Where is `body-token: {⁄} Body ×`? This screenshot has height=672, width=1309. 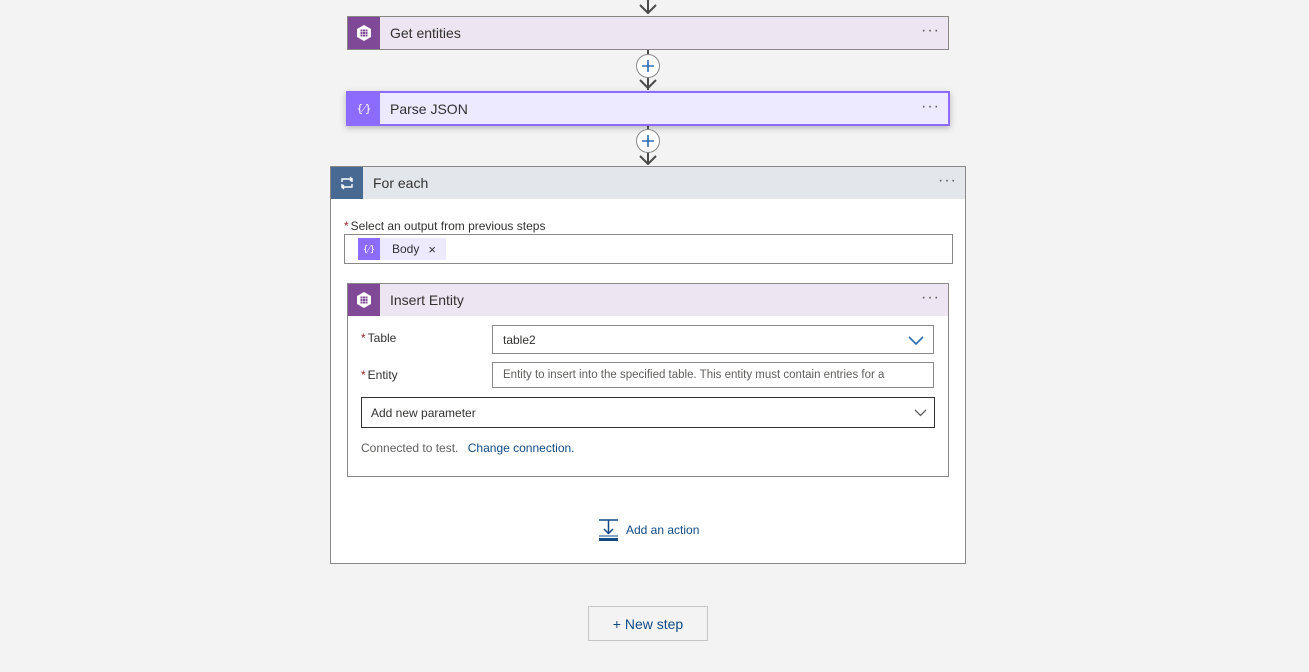 body-token: {⁄} Body × is located at coordinates (402, 249).